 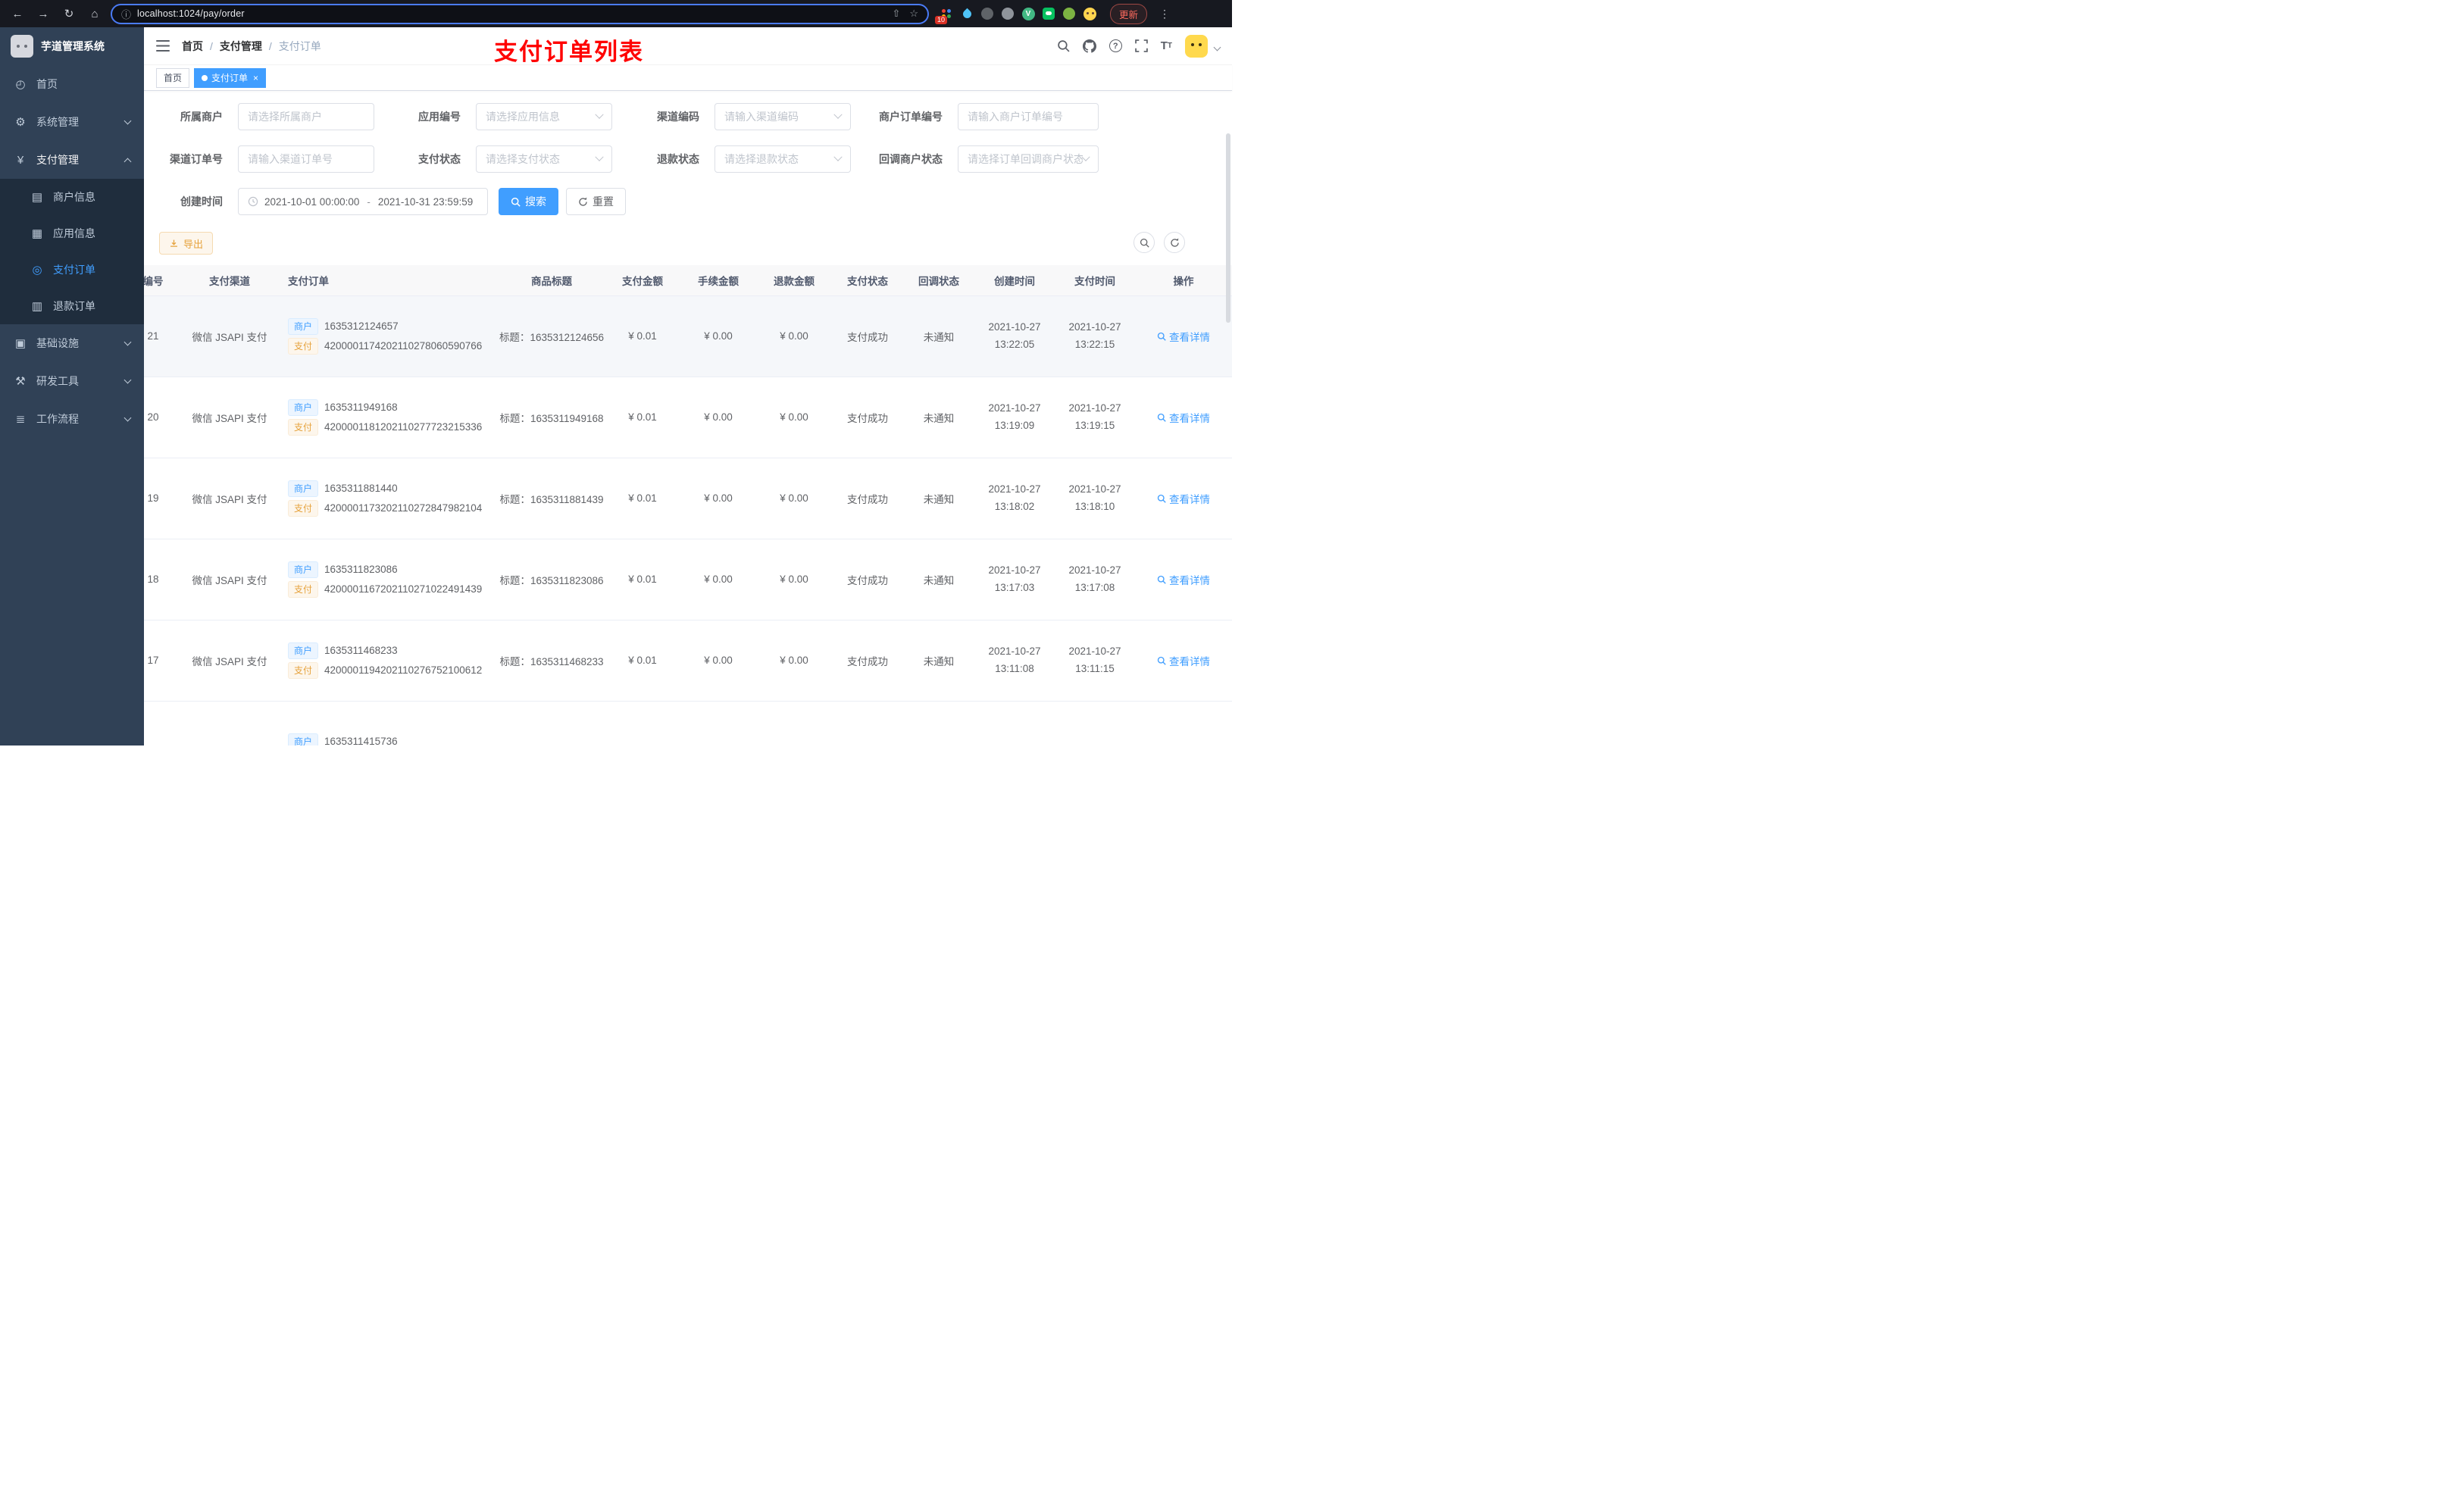 I want to click on sidebar-item-infrastructure: ▣ 基础设施, so click(x=72, y=343).